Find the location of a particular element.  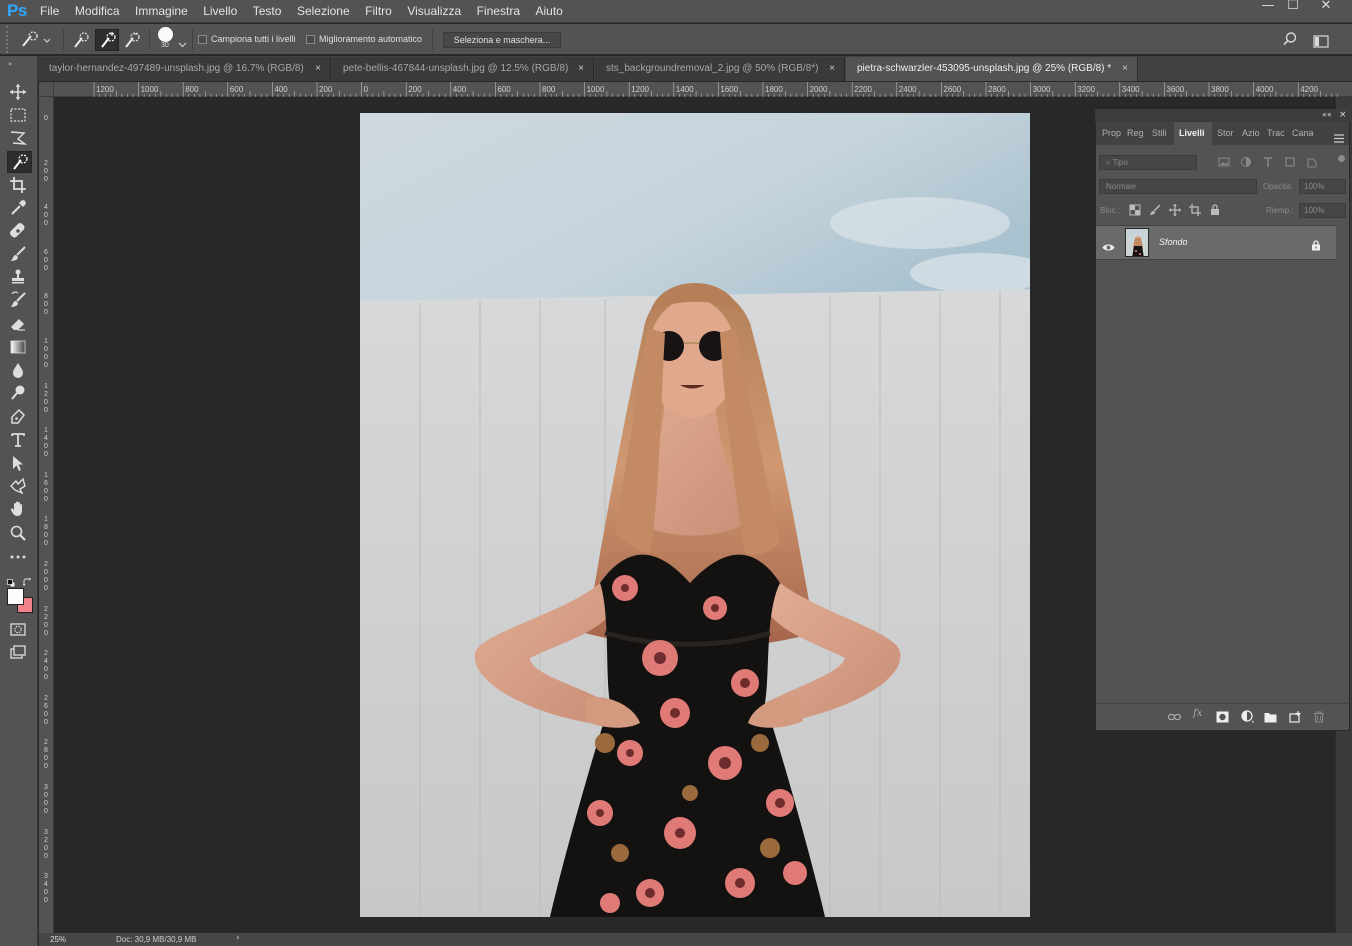

fill-field: 100% is located at coordinates (1322, 210).